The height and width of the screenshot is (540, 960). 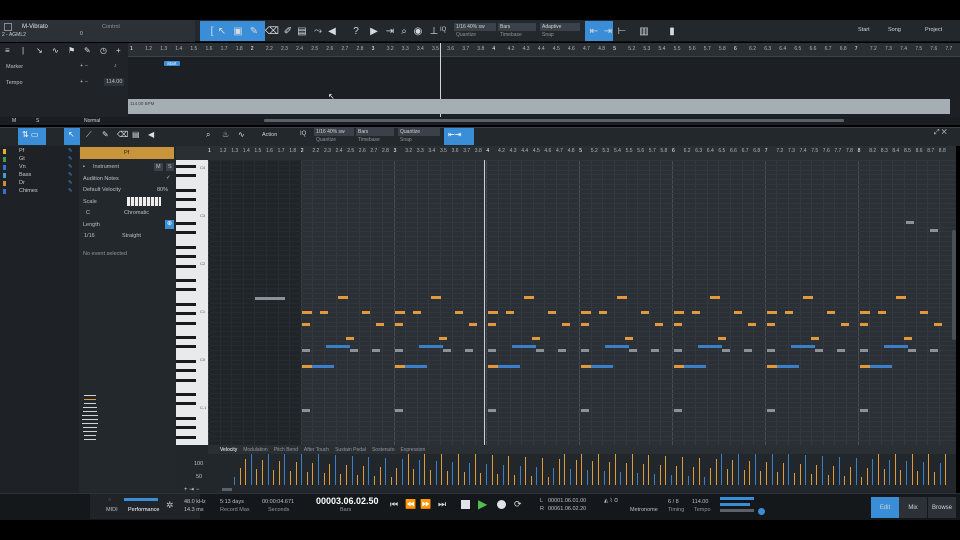 What do you see at coordinates (484, 302) in the screenshot?
I see `playhead-editor` at bounding box center [484, 302].